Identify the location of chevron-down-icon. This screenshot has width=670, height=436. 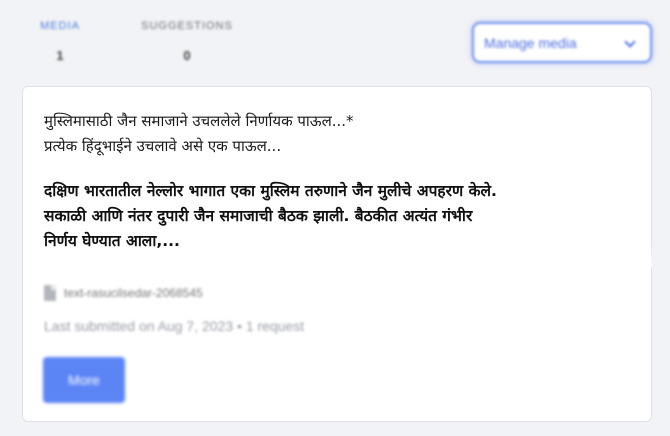
(630, 42).